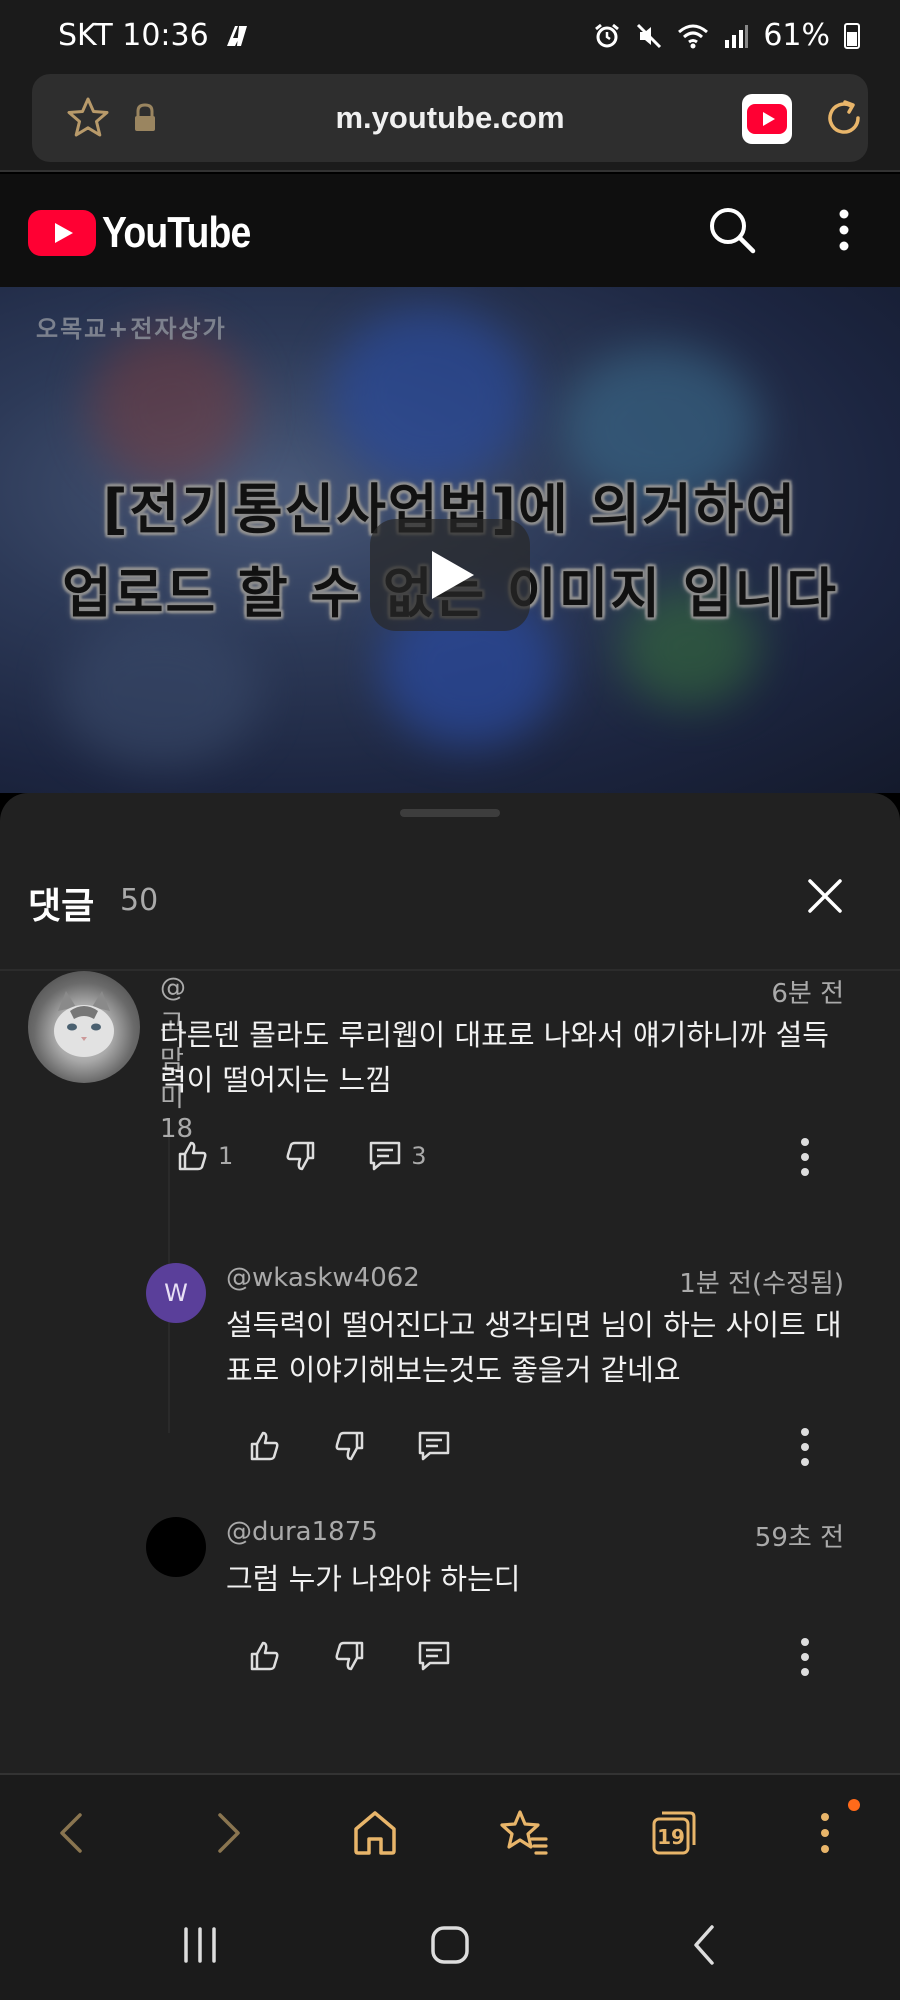 The image size is (900, 2000). Describe the element at coordinates (450, 813) in the screenshot. I see `drag-handle` at that location.